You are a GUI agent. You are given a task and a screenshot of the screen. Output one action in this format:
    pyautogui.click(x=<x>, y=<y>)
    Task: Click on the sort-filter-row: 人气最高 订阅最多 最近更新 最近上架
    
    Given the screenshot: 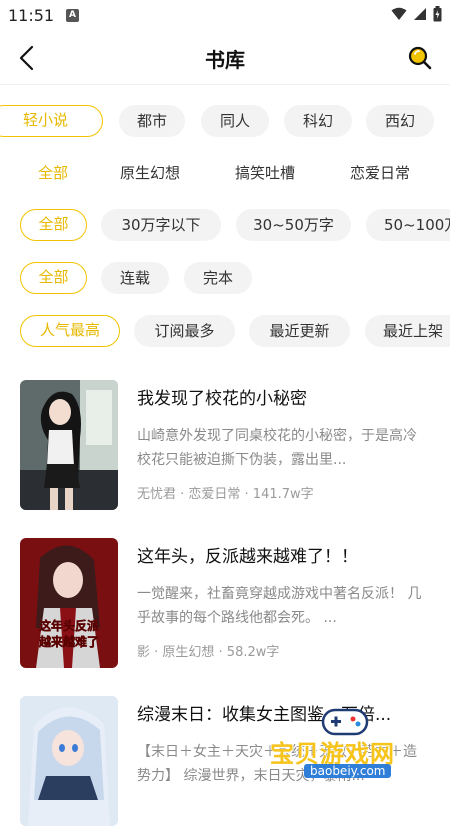 What is the action you would take?
    pyautogui.click(x=225, y=331)
    